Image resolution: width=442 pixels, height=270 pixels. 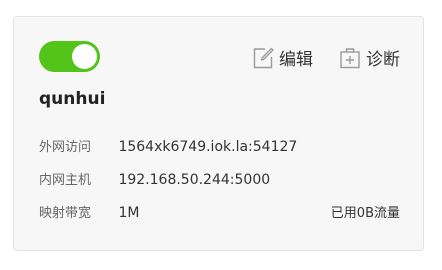 I want to click on external-access-row: 外网访问 1564xk6749.iok.la:54127, so click(x=219, y=145).